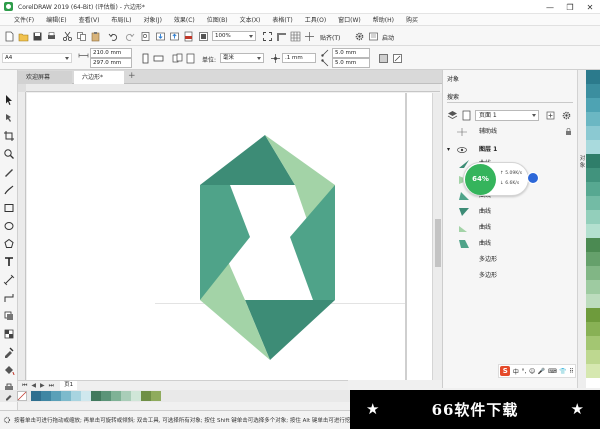 Image resolution: width=600 pixels, height=429 pixels. I want to click on drawing-scale-icon, so click(397, 58).